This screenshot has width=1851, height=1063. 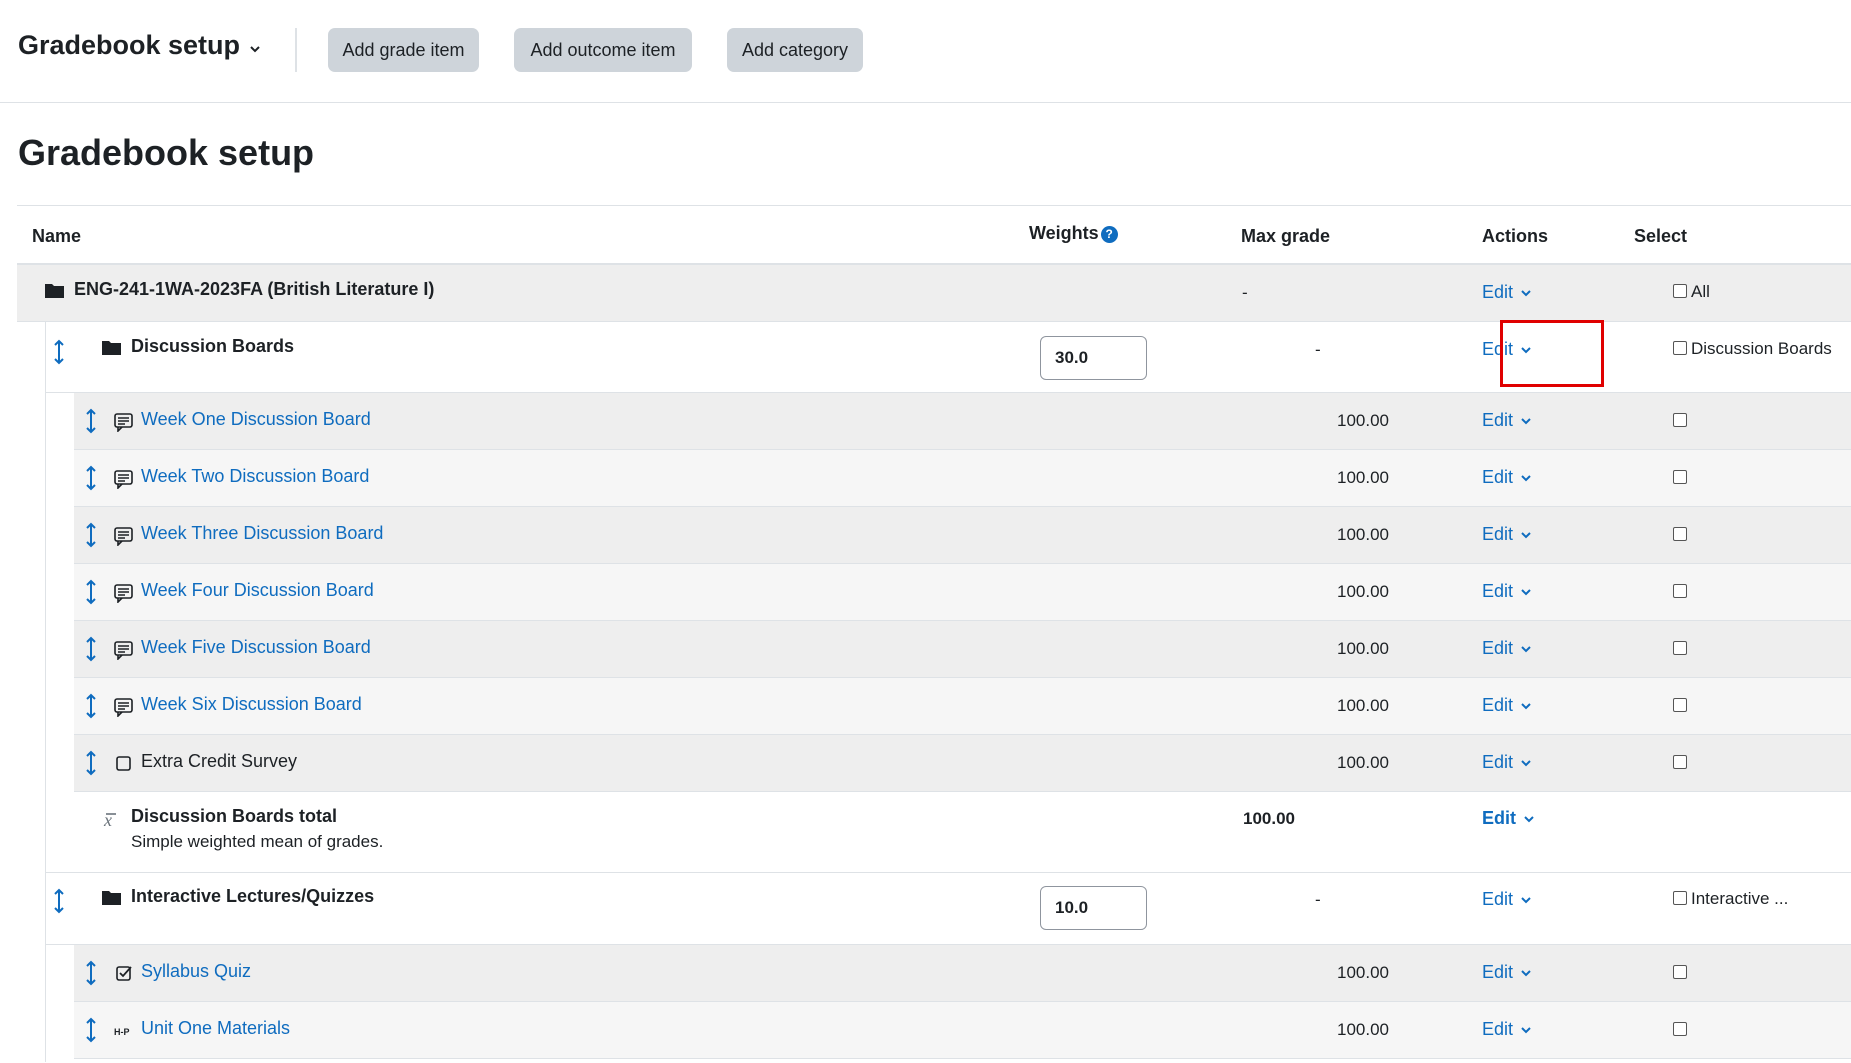 What do you see at coordinates (123, 763) in the screenshot?
I see `manual-item-icon` at bounding box center [123, 763].